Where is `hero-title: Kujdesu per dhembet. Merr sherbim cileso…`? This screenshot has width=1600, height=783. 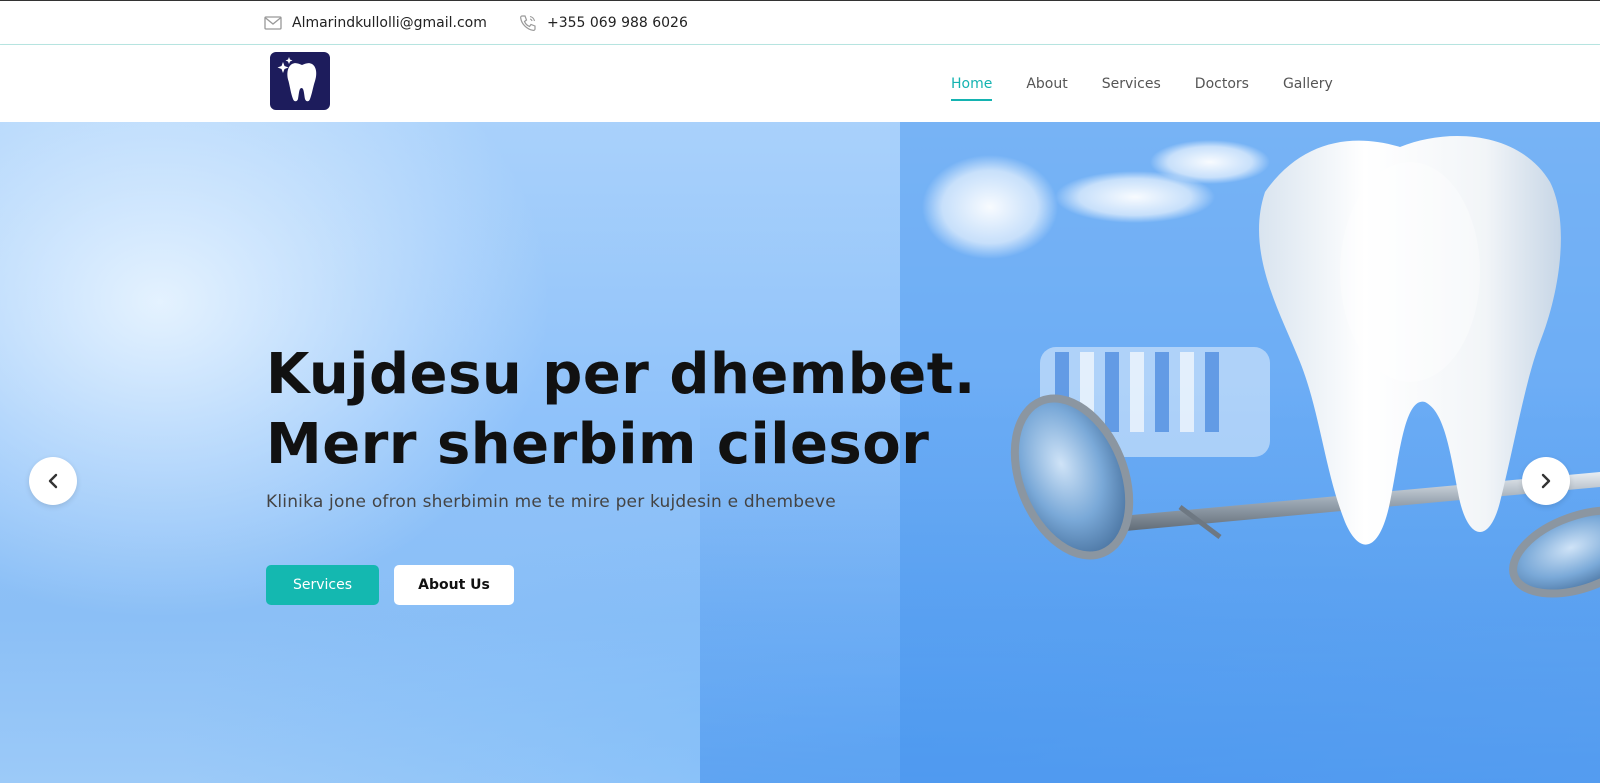 hero-title: Kujdesu per dhembet. Merr sherbim cileso… is located at coordinates (646, 410).